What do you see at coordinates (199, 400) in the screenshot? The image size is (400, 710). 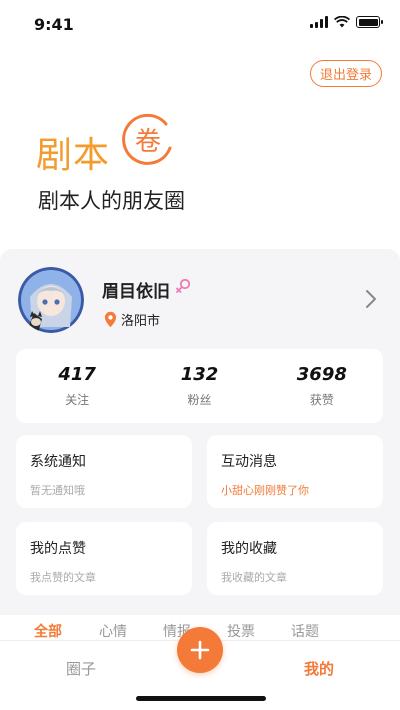 I see `stat-label: 粉丝` at bounding box center [199, 400].